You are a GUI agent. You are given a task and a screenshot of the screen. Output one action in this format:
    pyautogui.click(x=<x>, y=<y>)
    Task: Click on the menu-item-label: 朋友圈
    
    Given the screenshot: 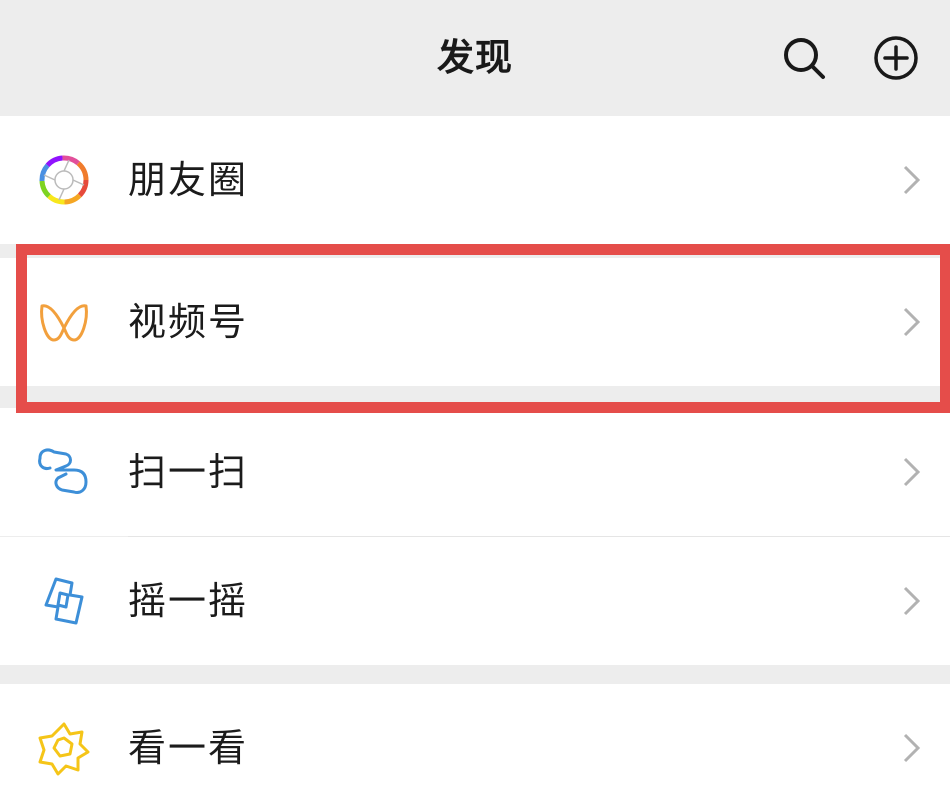 What is the action you would take?
    pyautogui.click(x=188, y=180)
    